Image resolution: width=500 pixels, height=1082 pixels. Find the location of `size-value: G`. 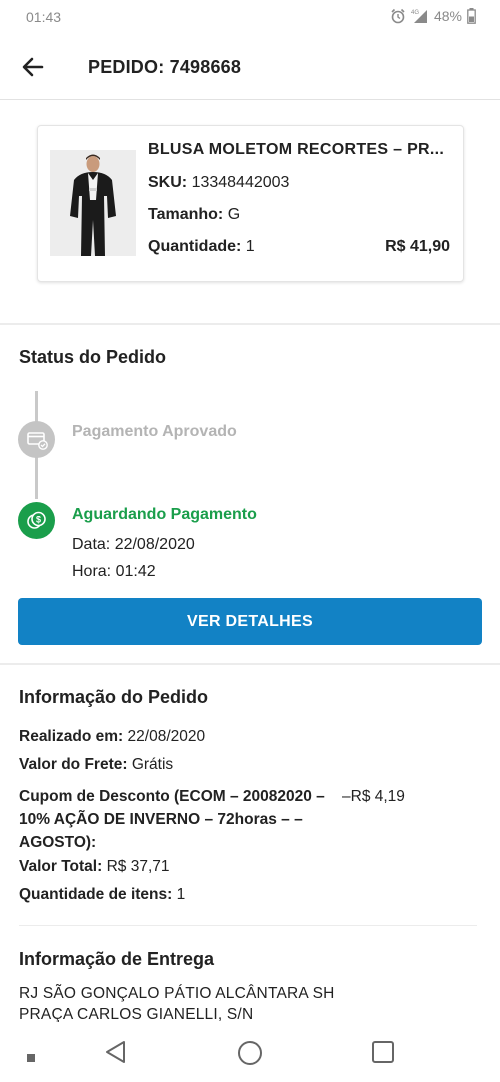

size-value: G is located at coordinates (234, 214).